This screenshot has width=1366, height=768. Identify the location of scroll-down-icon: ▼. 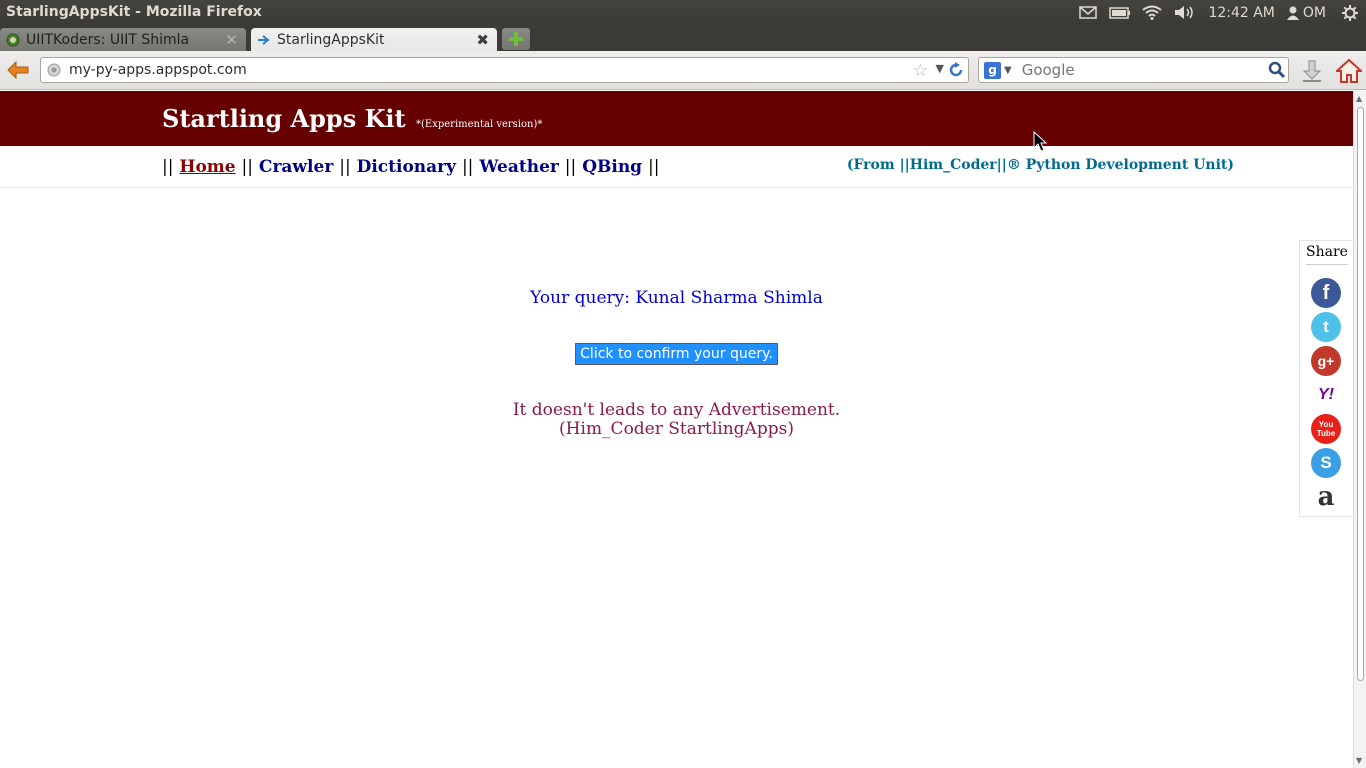
(1359, 760).